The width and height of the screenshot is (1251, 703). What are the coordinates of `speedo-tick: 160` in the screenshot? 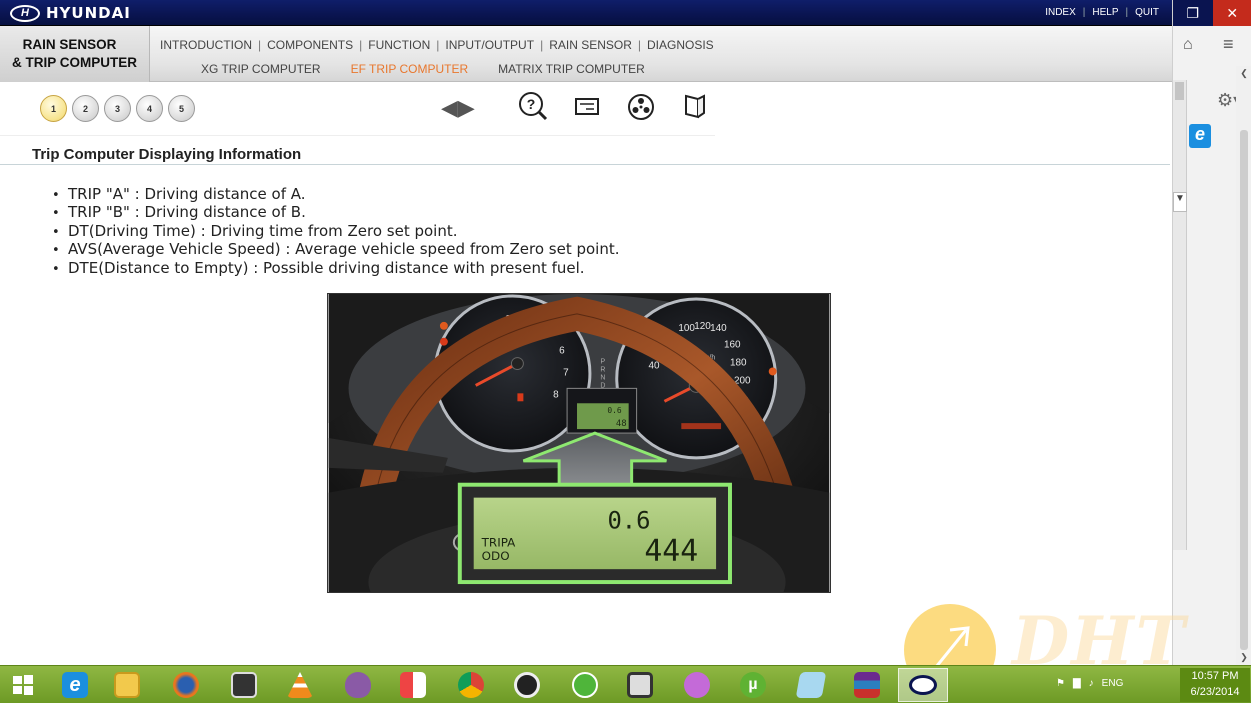 It's located at (732, 345).